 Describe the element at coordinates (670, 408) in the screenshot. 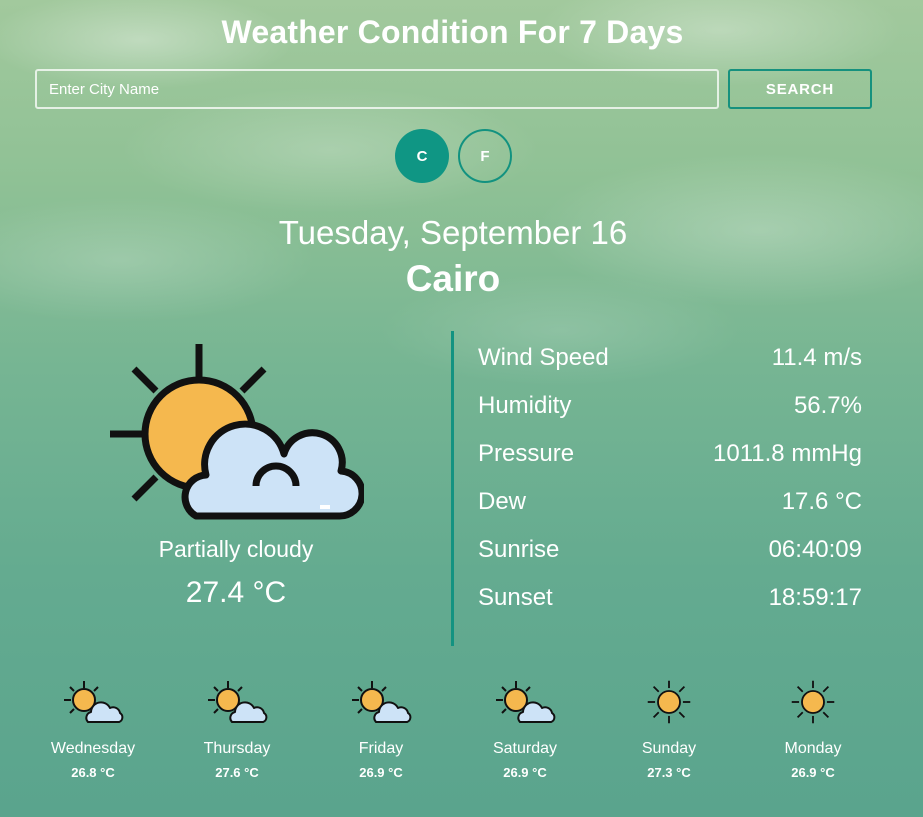

I see `detail-row-humidity: Humidity 56.7%` at that location.